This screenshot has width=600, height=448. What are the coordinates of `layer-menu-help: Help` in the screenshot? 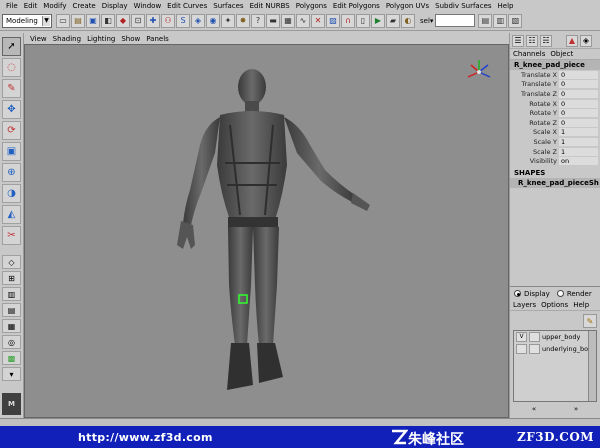 It's located at (583, 305).